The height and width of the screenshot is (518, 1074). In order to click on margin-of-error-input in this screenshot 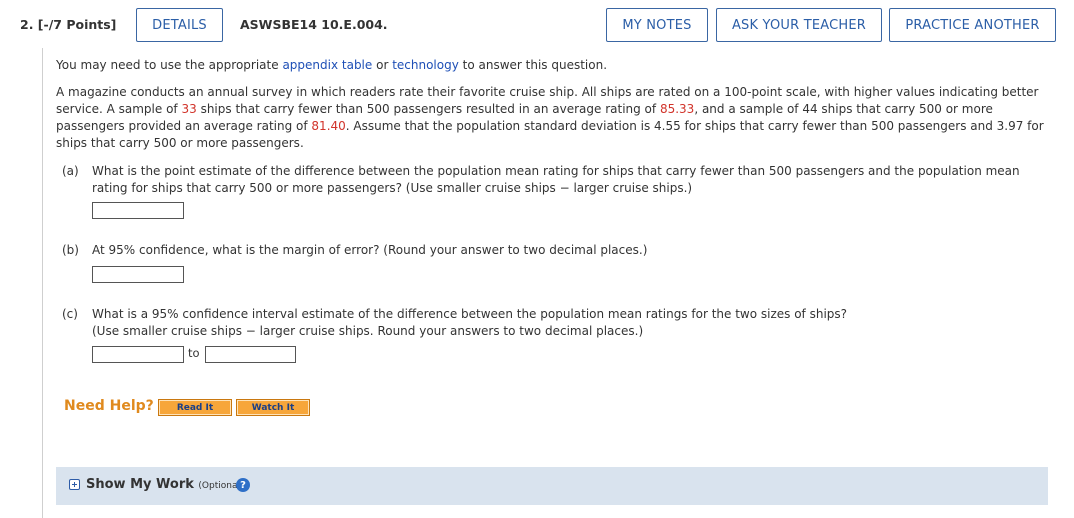, I will do `click(138, 274)`.